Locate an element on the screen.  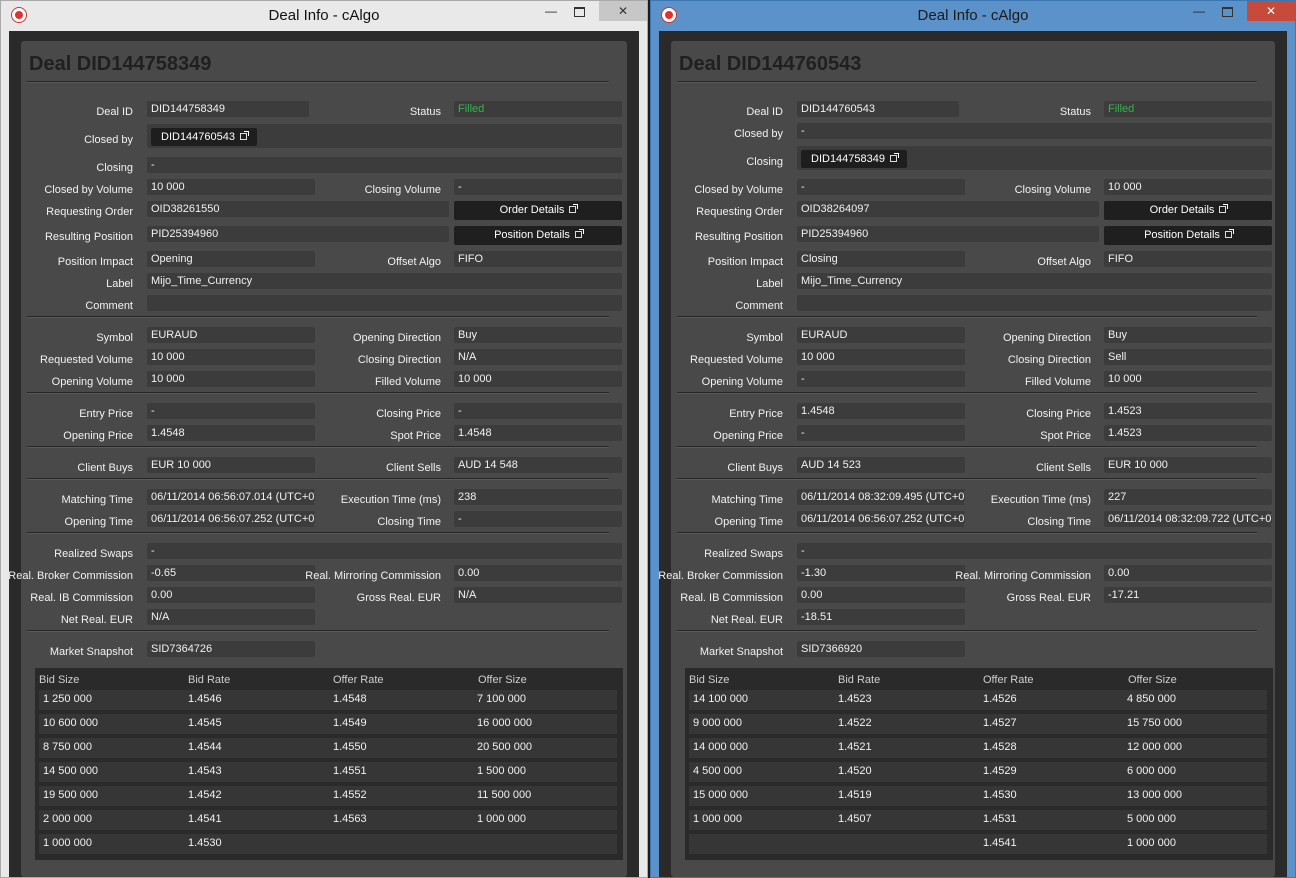
deal-id-field: DID144760543 is located at coordinates (878, 109).